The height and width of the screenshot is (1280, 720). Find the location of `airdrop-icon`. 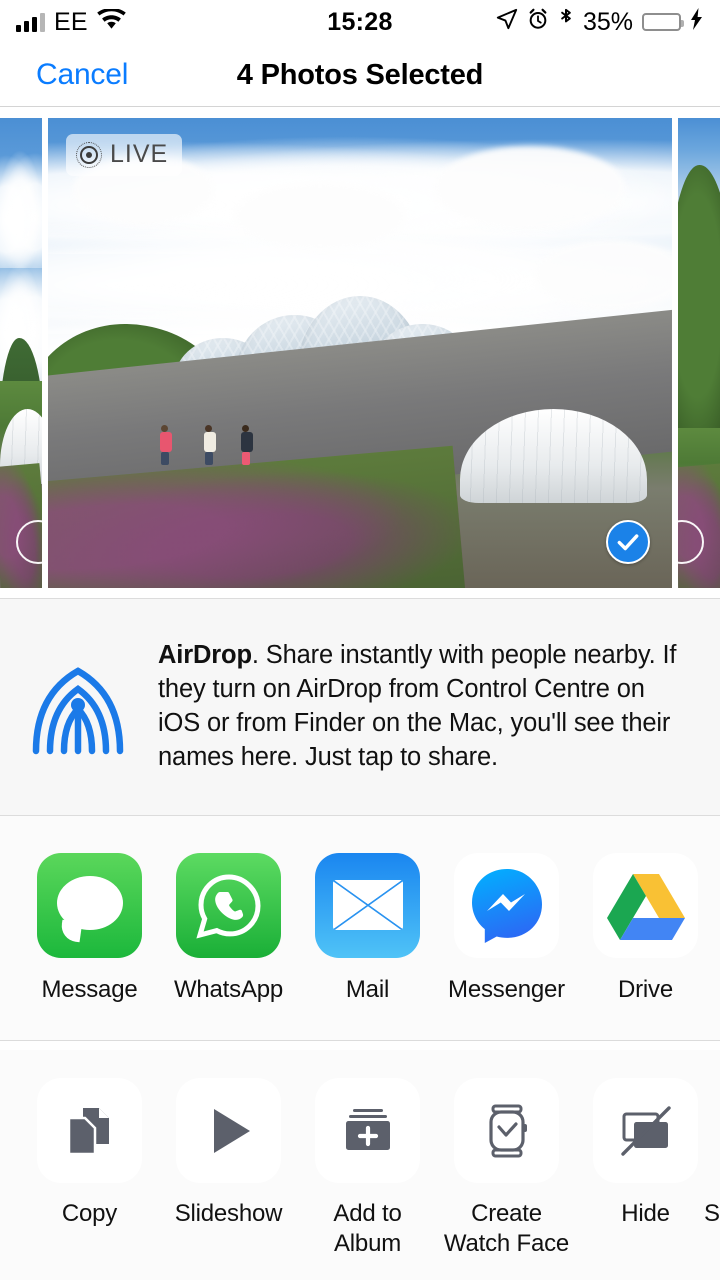

airdrop-icon is located at coordinates (78, 707).